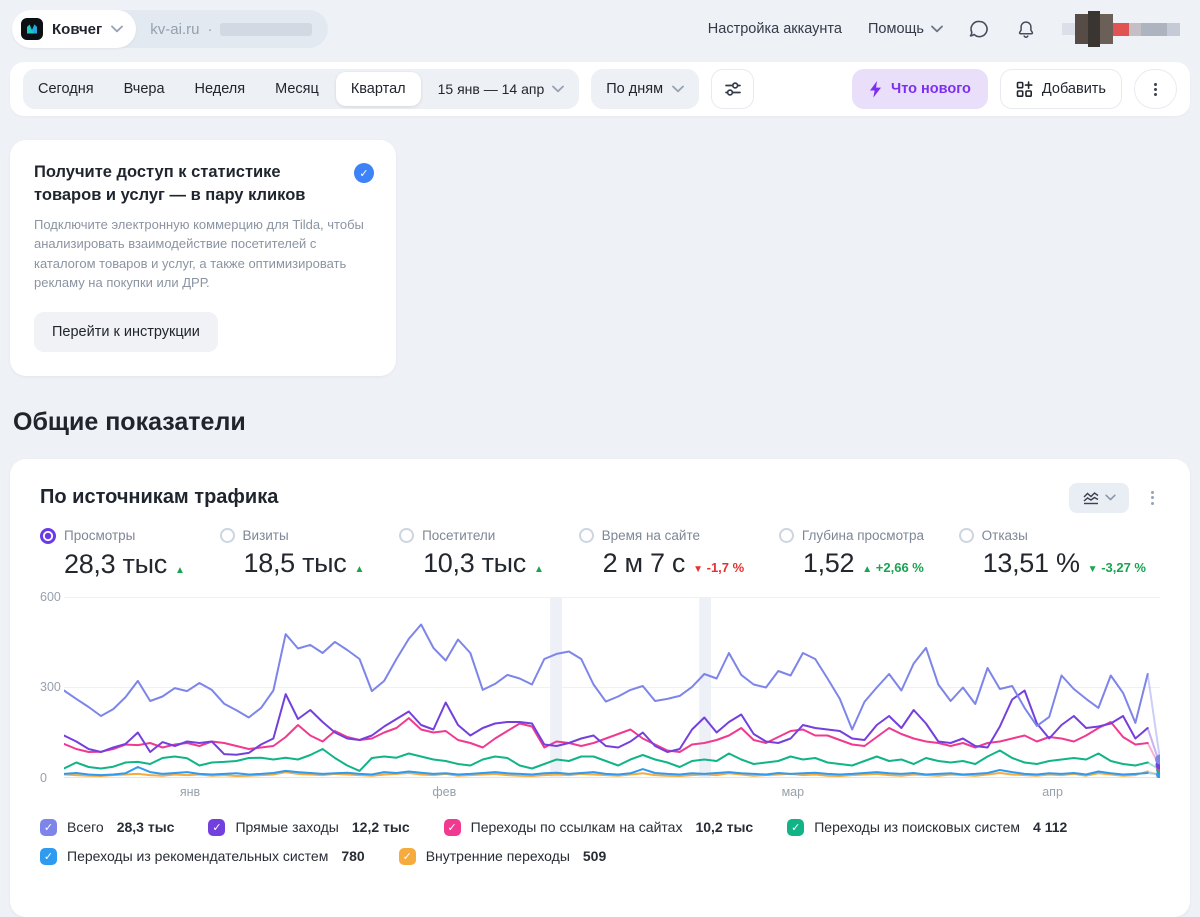 This screenshot has width=1200, height=917. Describe the element at coordinates (474, 562) in the screenshot. I see `metric-value: 10,3 тыс` at that location.